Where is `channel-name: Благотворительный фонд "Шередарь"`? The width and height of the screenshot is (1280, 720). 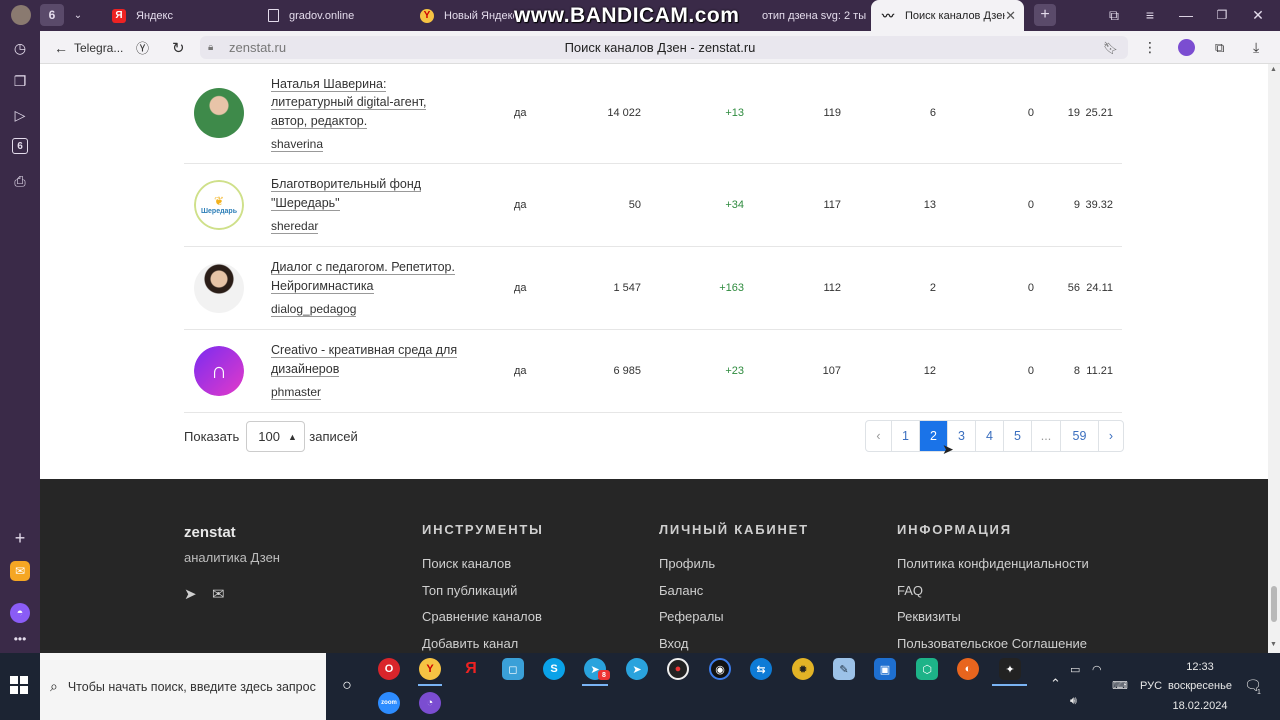 channel-name: Благотворительный фонд "Шередарь" is located at coordinates (366, 193).